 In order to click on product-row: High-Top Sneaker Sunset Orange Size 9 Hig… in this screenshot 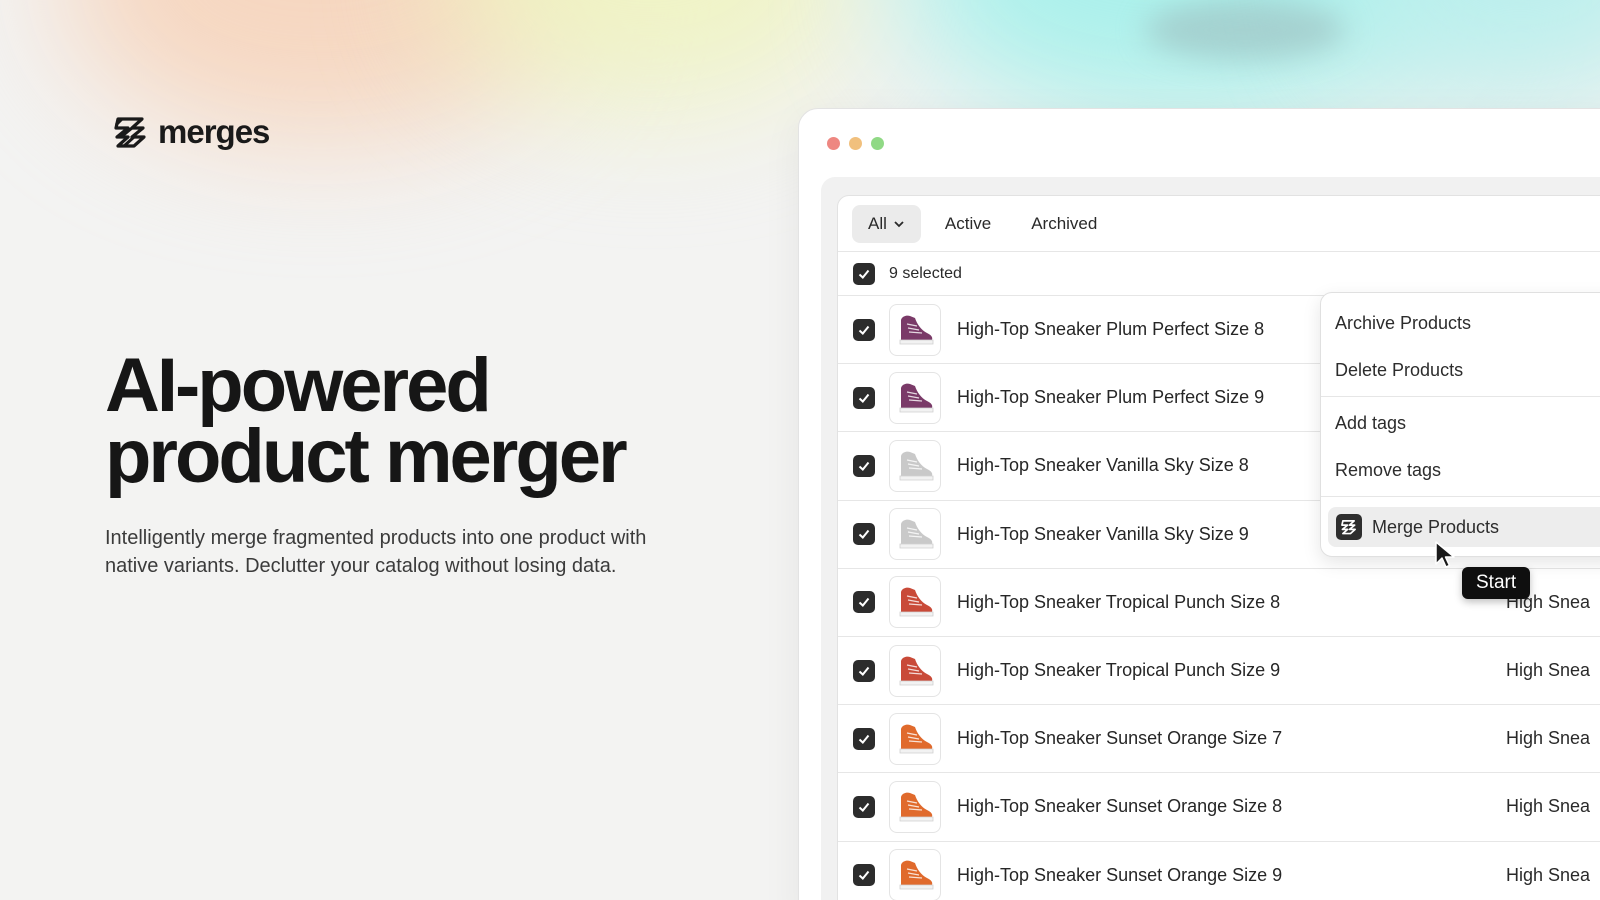, I will do `click(1219, 871)`.